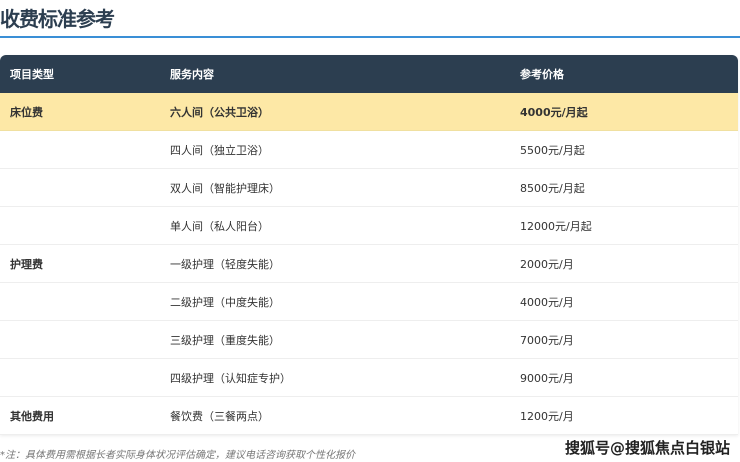 Image resolution: width=740 pixels, height=462 pixels. What do you see at coordinates (554, 112) in the screenshot?
I see `row-price: 4000元/月起` at bounding box center [554, 112].